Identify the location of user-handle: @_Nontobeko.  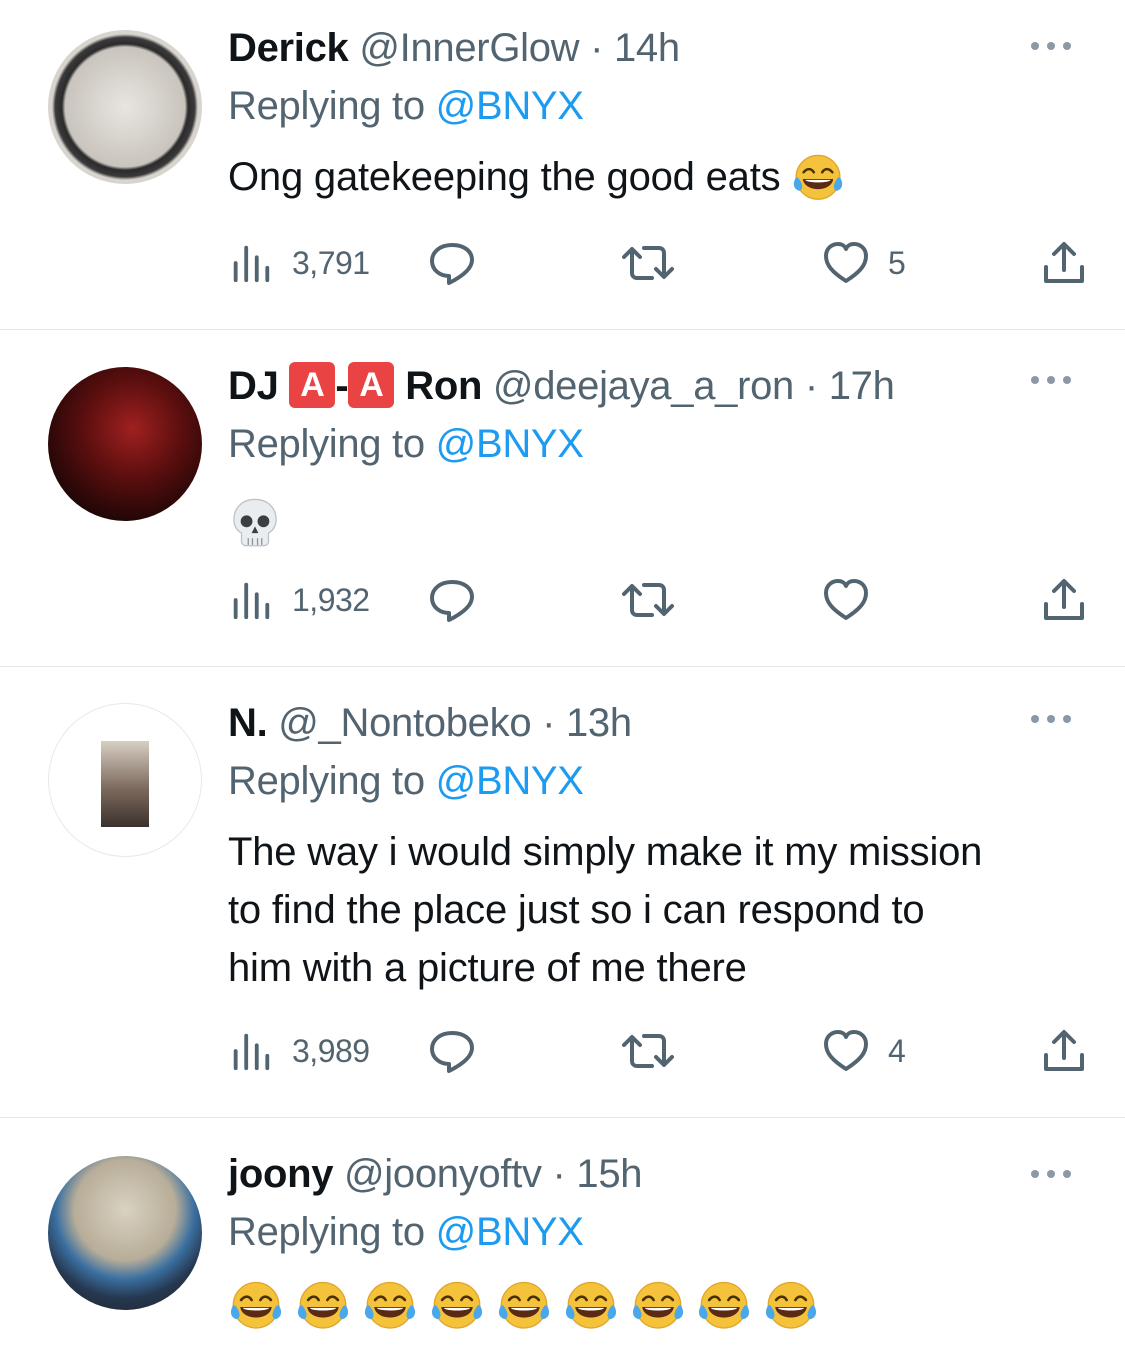
(404, 723).